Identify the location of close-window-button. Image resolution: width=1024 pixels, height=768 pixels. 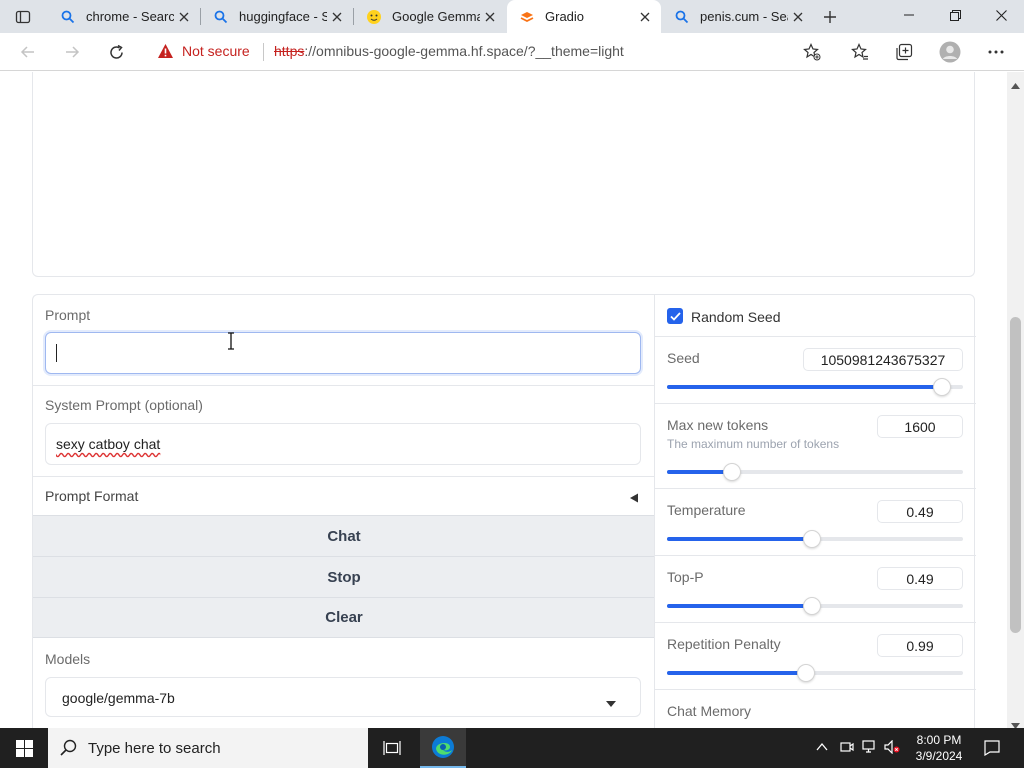
(1001, 15).